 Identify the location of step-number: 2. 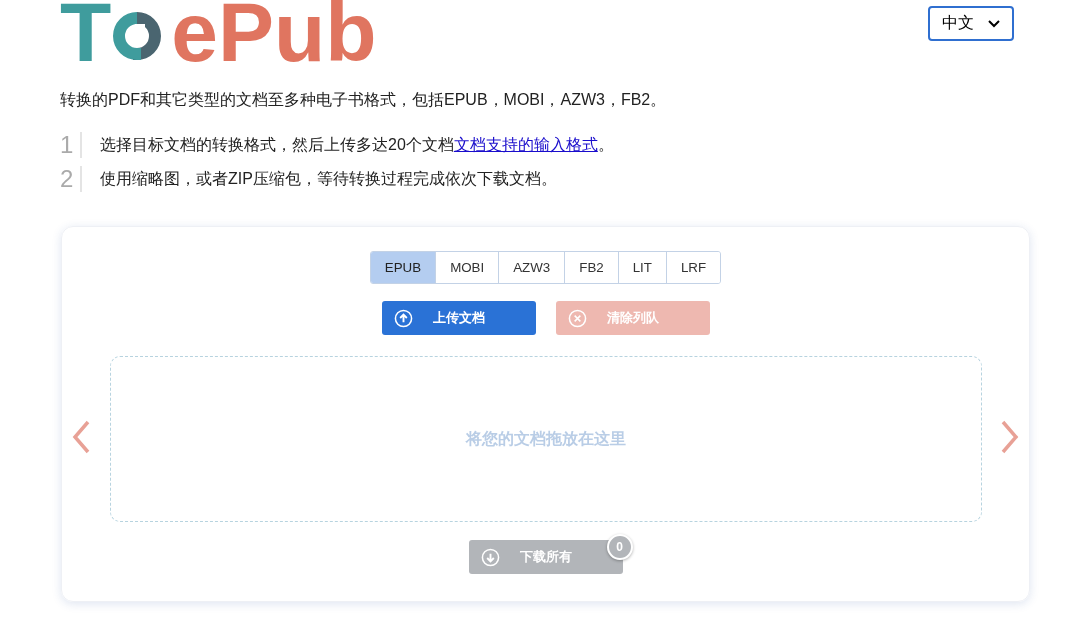
(71, 179).